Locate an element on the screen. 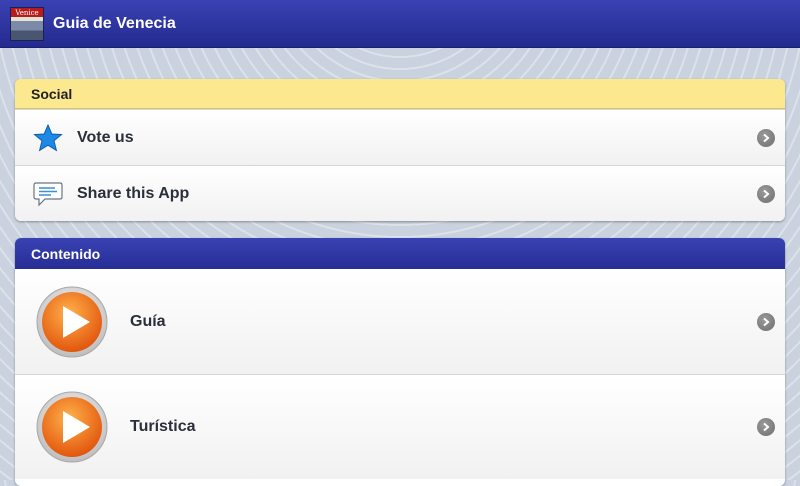 The image size is (800, 486). speech-bubble-icon is located at coordinates (48, 194).